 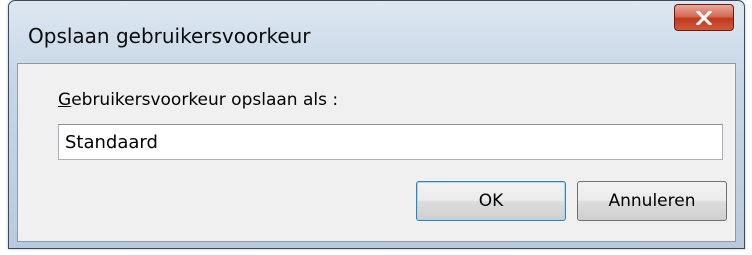 What do you see at coordinates (390, 142) in the screenshot?
I see `preference-name-input` at bounding box center [390, 142].